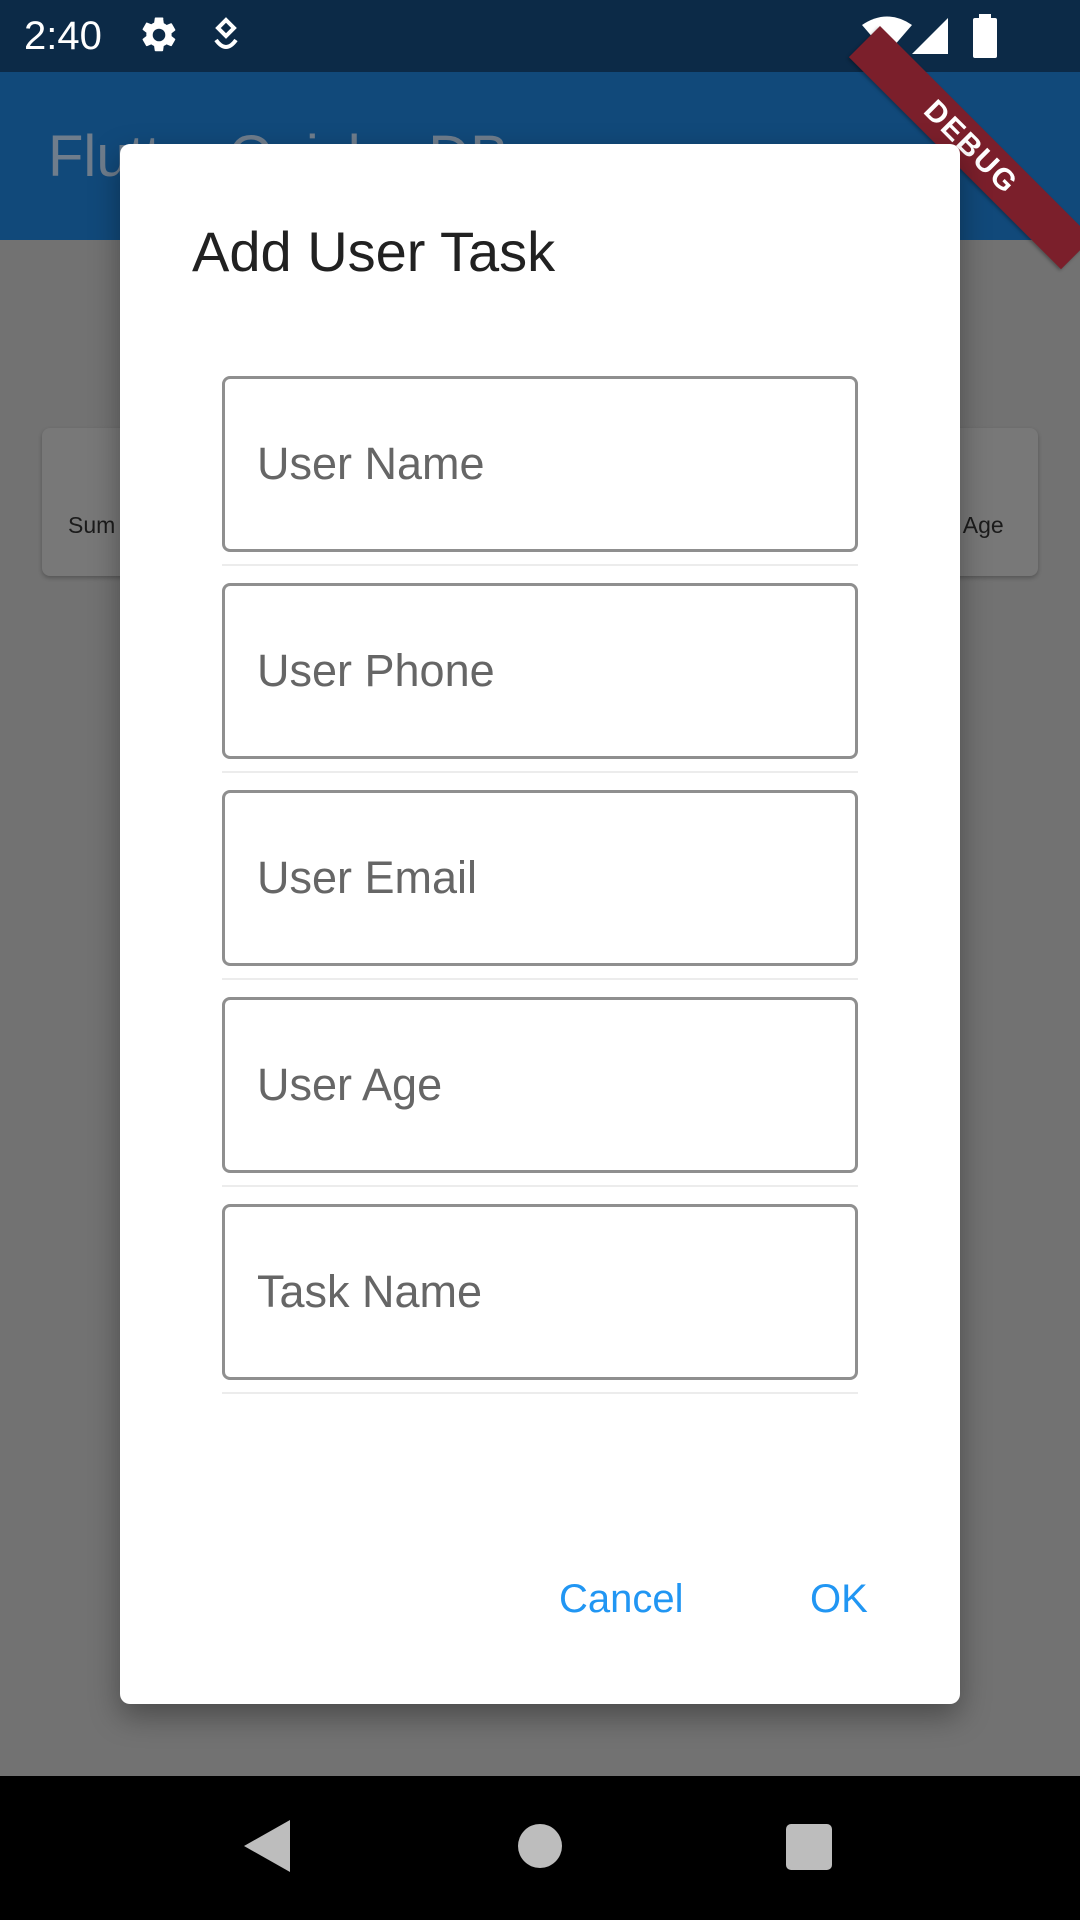  I want to click on gear-icon, so click(159, 34).